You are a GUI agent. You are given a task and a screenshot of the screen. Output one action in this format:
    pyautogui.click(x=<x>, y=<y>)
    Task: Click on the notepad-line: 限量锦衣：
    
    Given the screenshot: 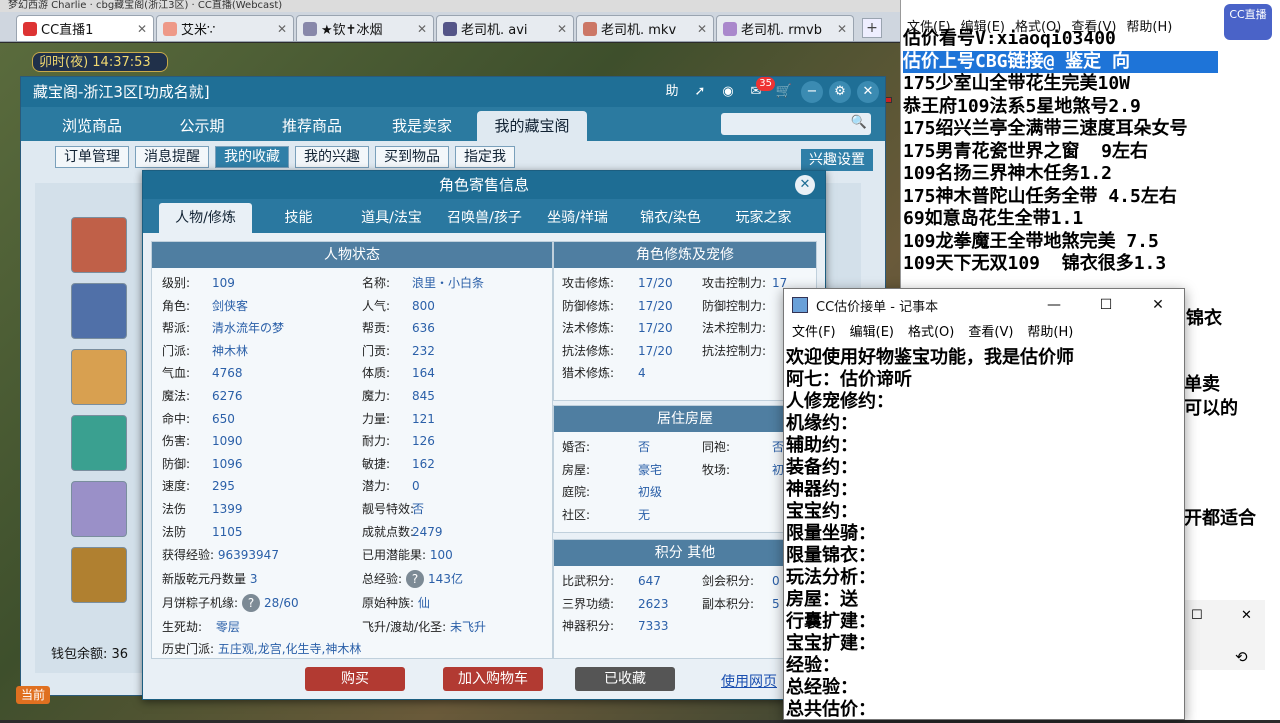 What is the action you would take?
    pyautogui.click(x=831, y=555)
    